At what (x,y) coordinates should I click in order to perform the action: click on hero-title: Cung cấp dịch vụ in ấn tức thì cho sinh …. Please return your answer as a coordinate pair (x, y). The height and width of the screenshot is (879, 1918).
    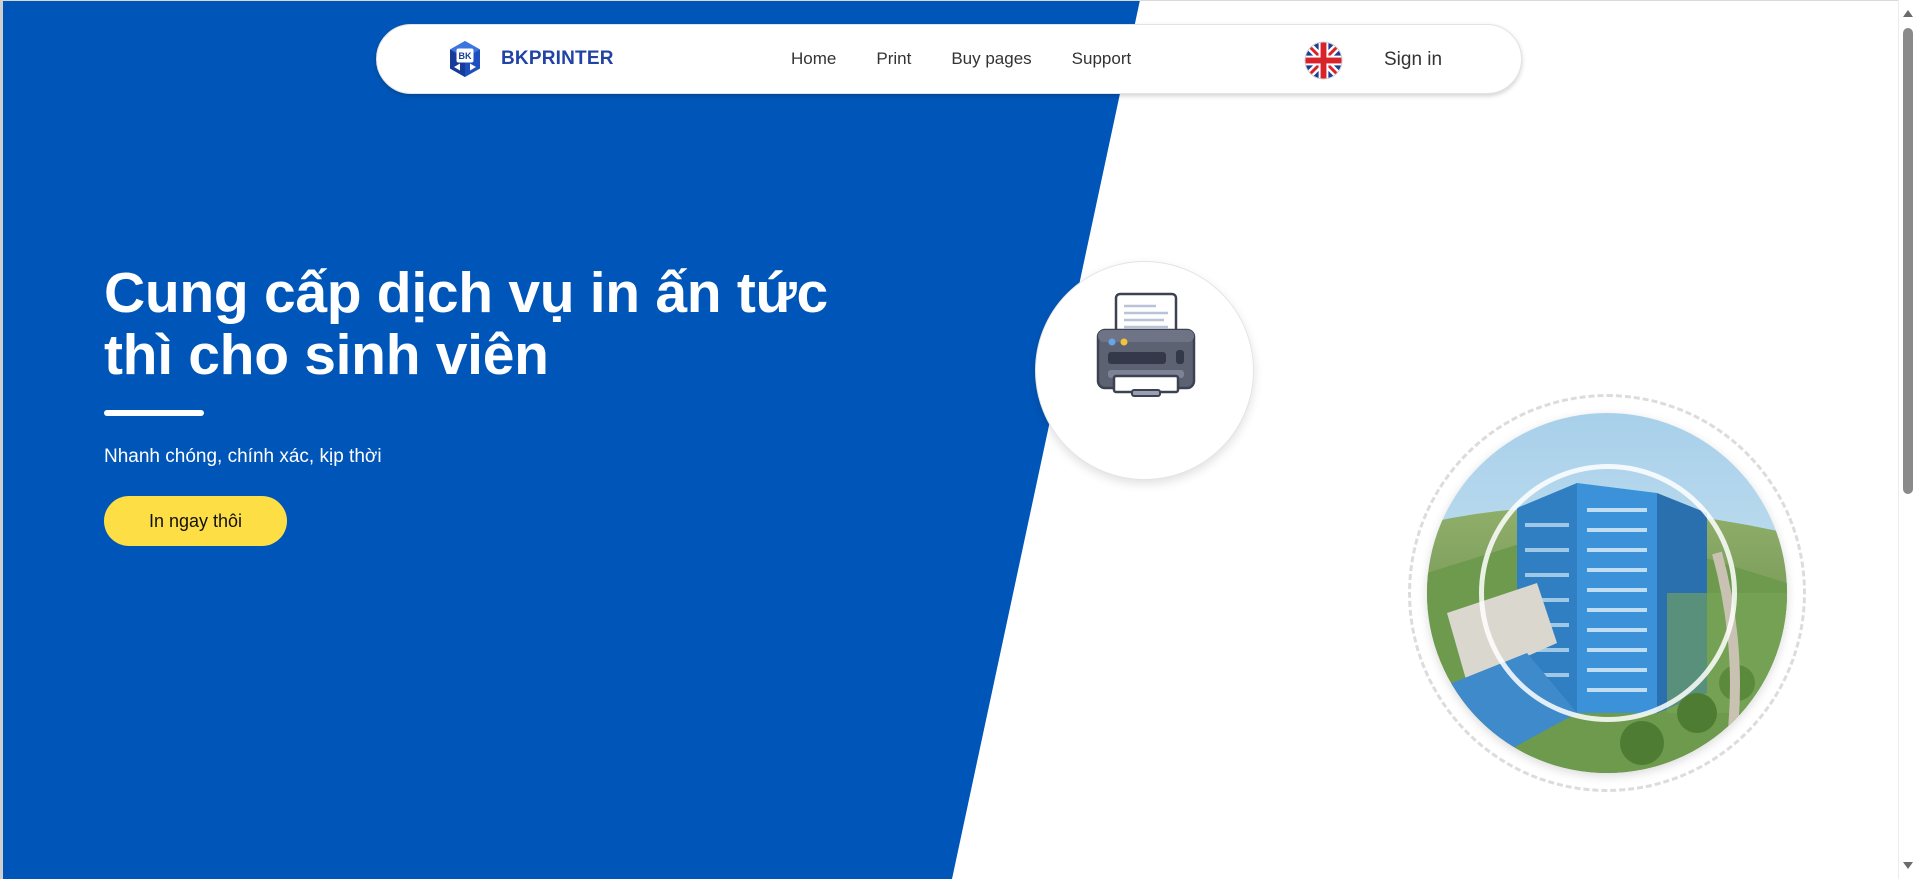
    Looking at the image, I should click on (466, 324).